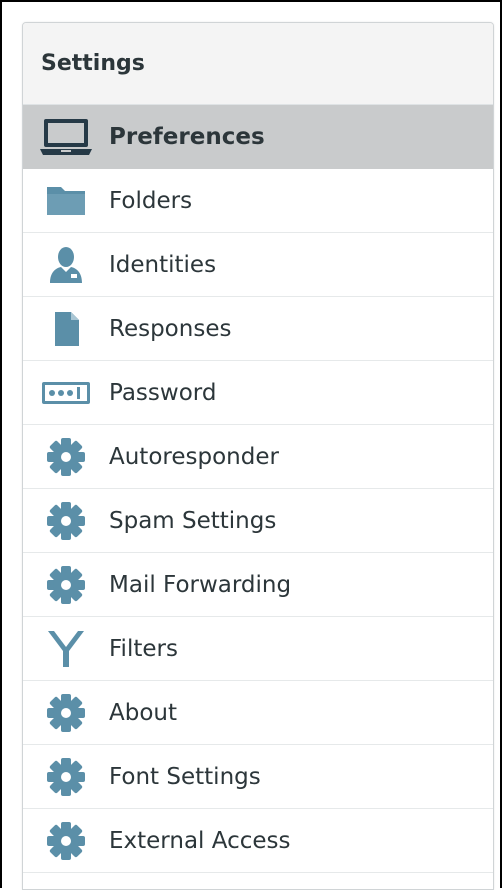  I want to click on sidebar-item-external-access: External Access, so click(258, 841).